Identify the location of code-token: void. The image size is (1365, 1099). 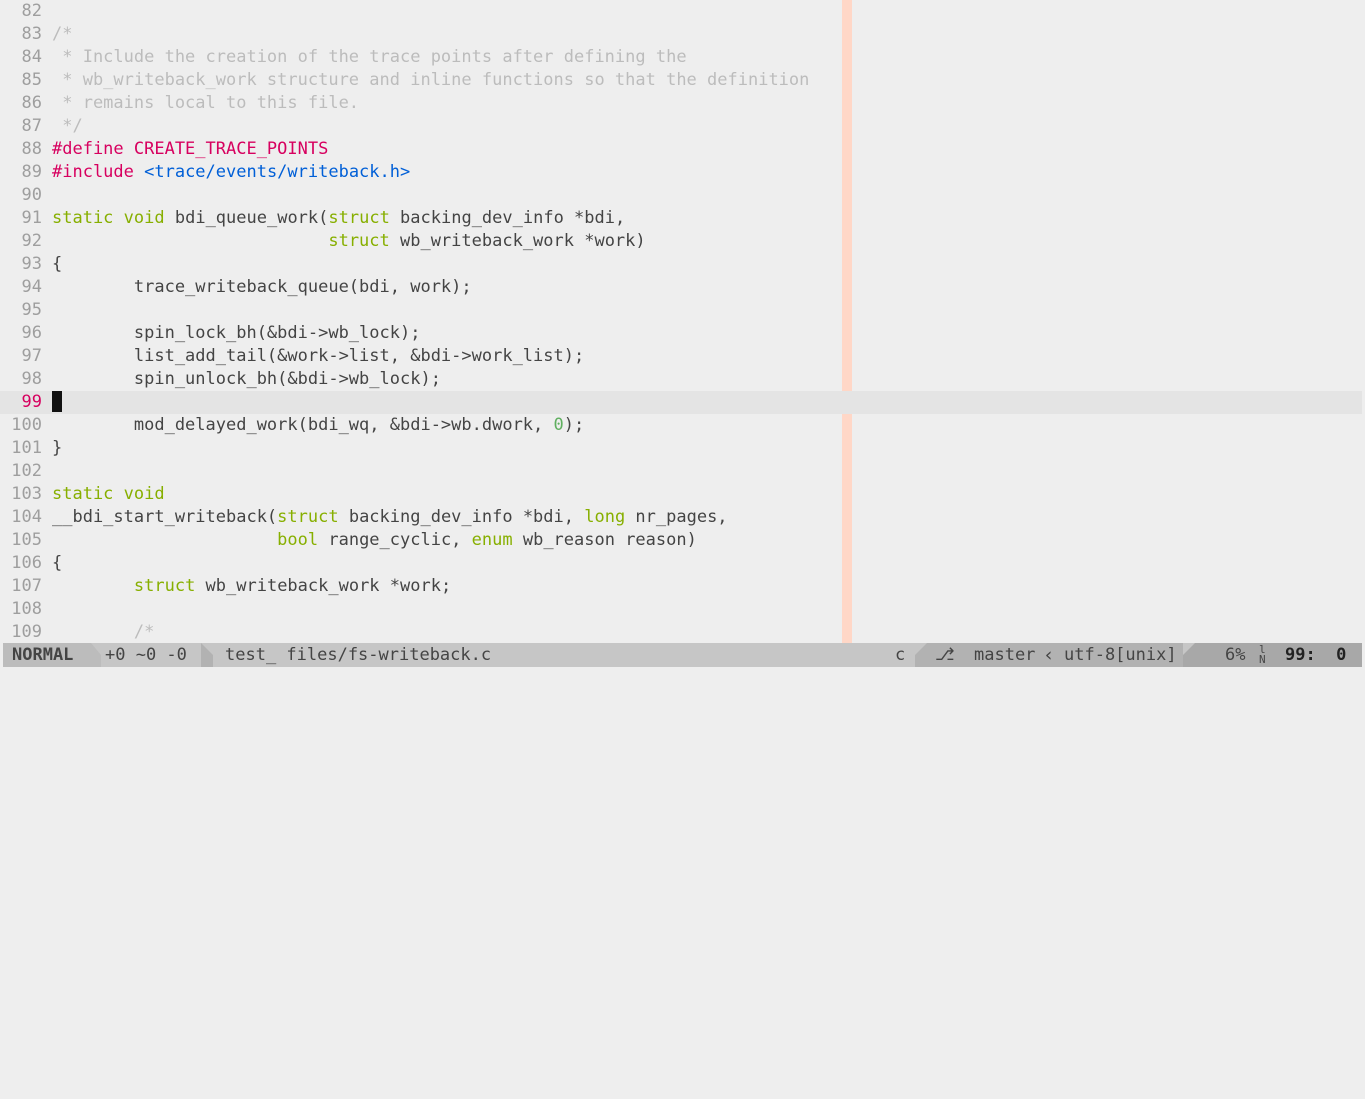
(144, 218).